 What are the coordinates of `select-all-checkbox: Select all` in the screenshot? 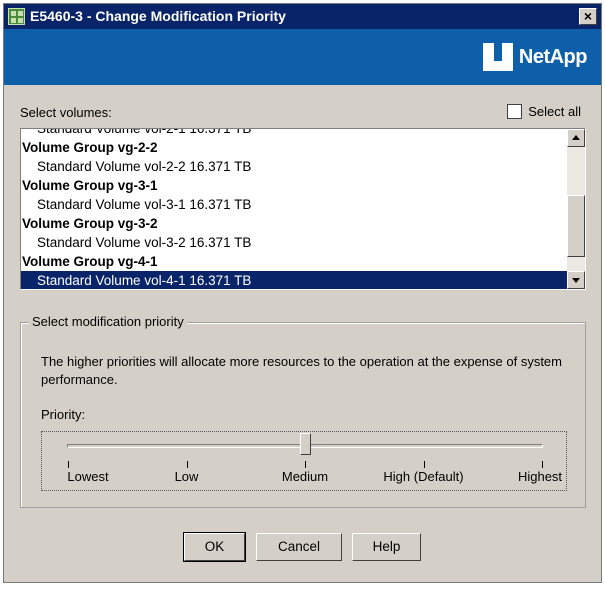 It's located at (544, 111).